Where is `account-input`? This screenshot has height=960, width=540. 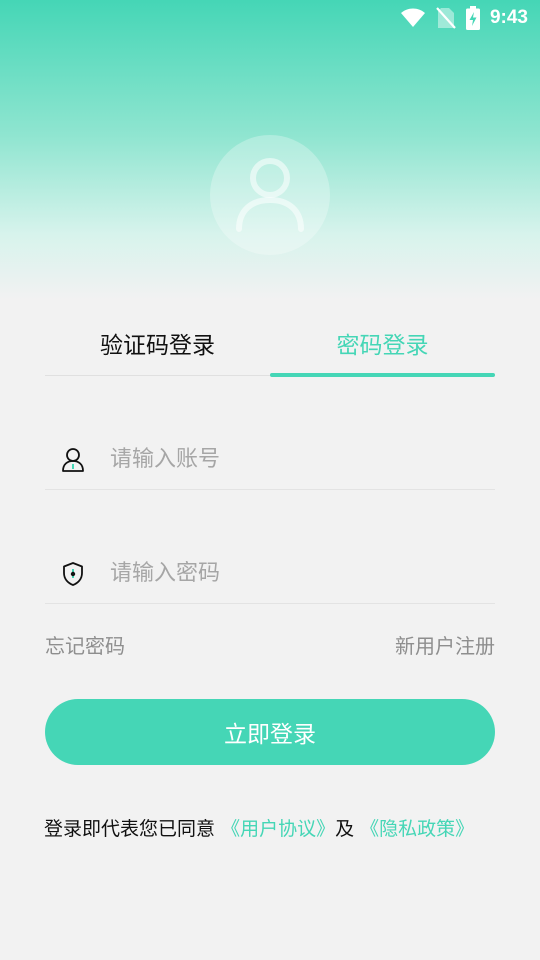
account-input is located at coordinates (290, 459).